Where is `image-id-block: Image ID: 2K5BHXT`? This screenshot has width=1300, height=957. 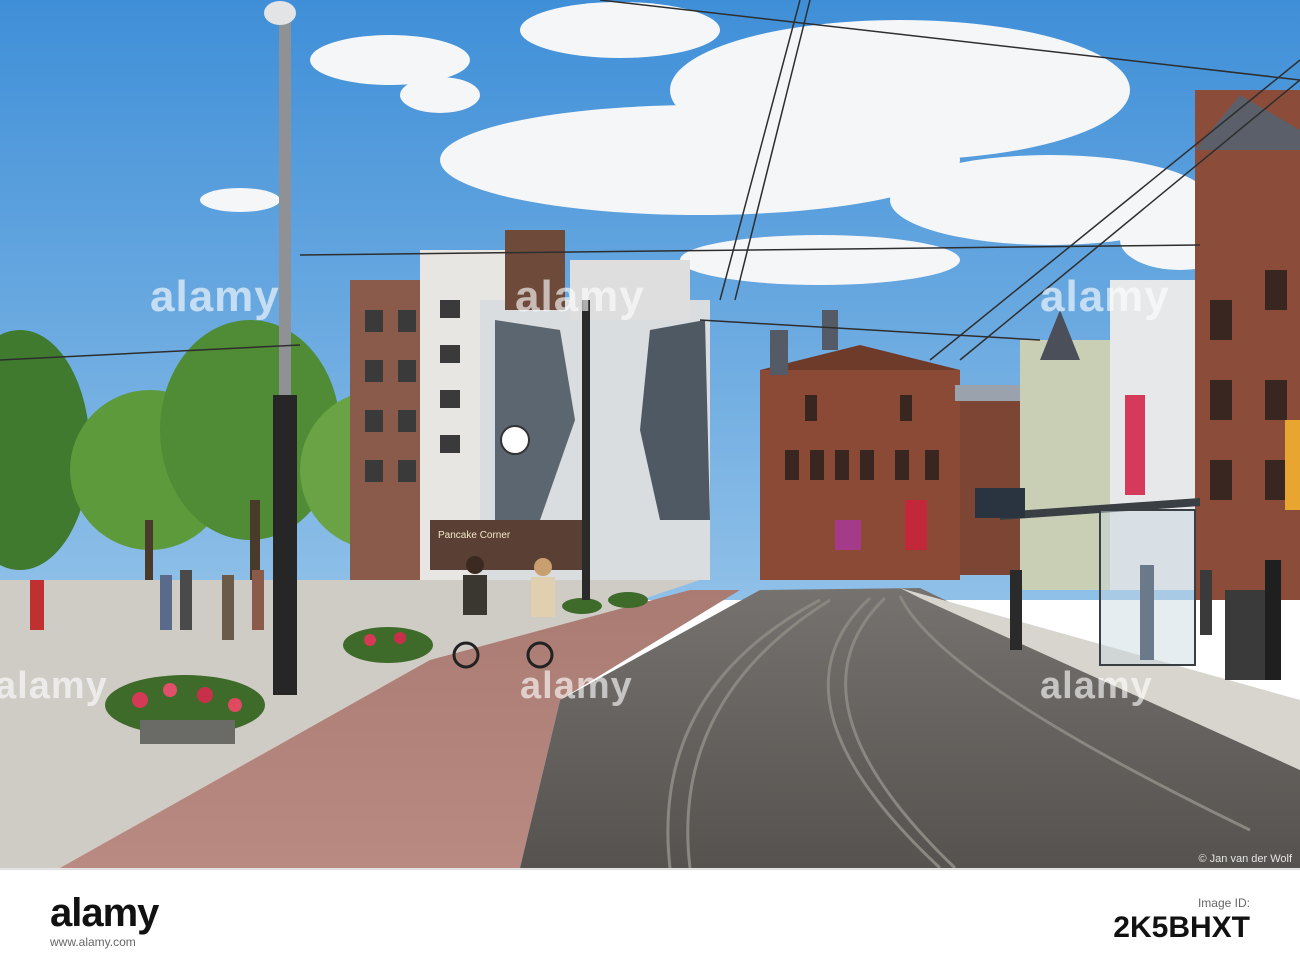 image-id-block: Image ID: 2K5BHXT is located at coordinates (1181, 920).